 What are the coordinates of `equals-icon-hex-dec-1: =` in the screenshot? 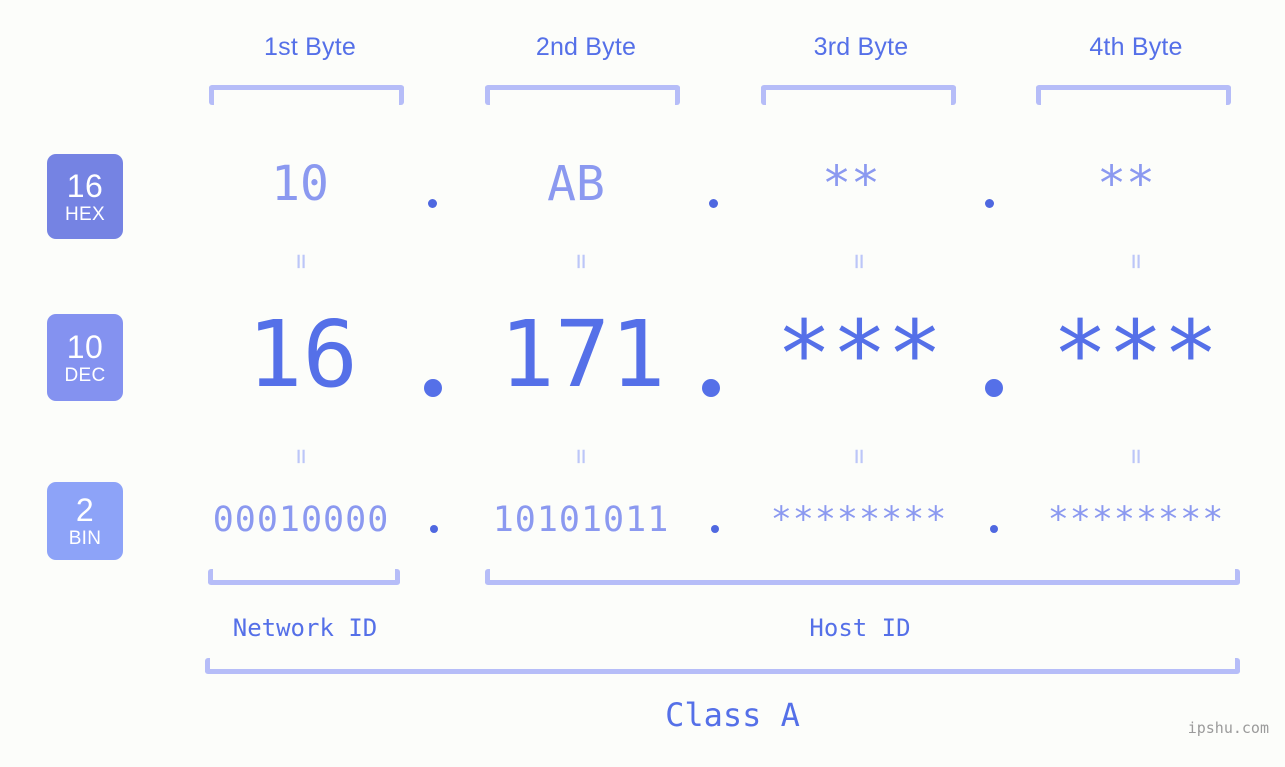 It's located at (301, 261).